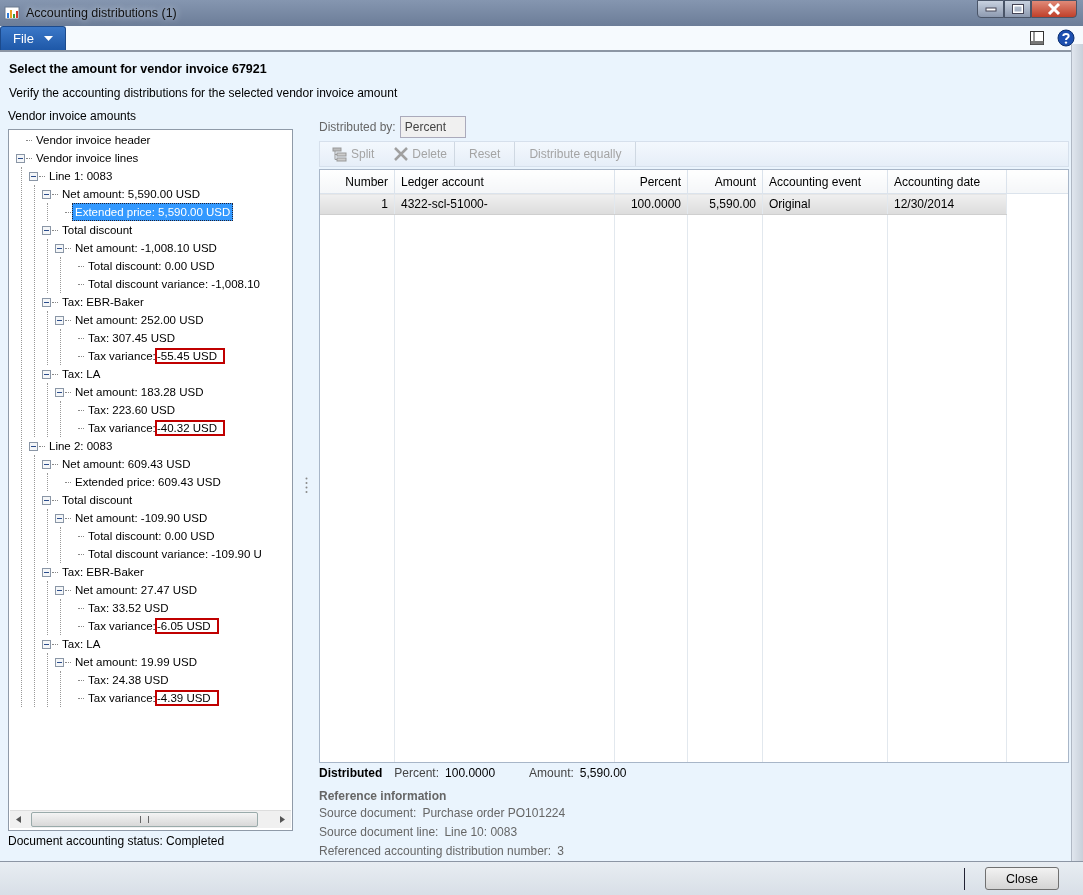 This screenshot has height=895, width=1083. I want to click on tree-item: Net amount: -1,008.10 USD, so click(146, 248).